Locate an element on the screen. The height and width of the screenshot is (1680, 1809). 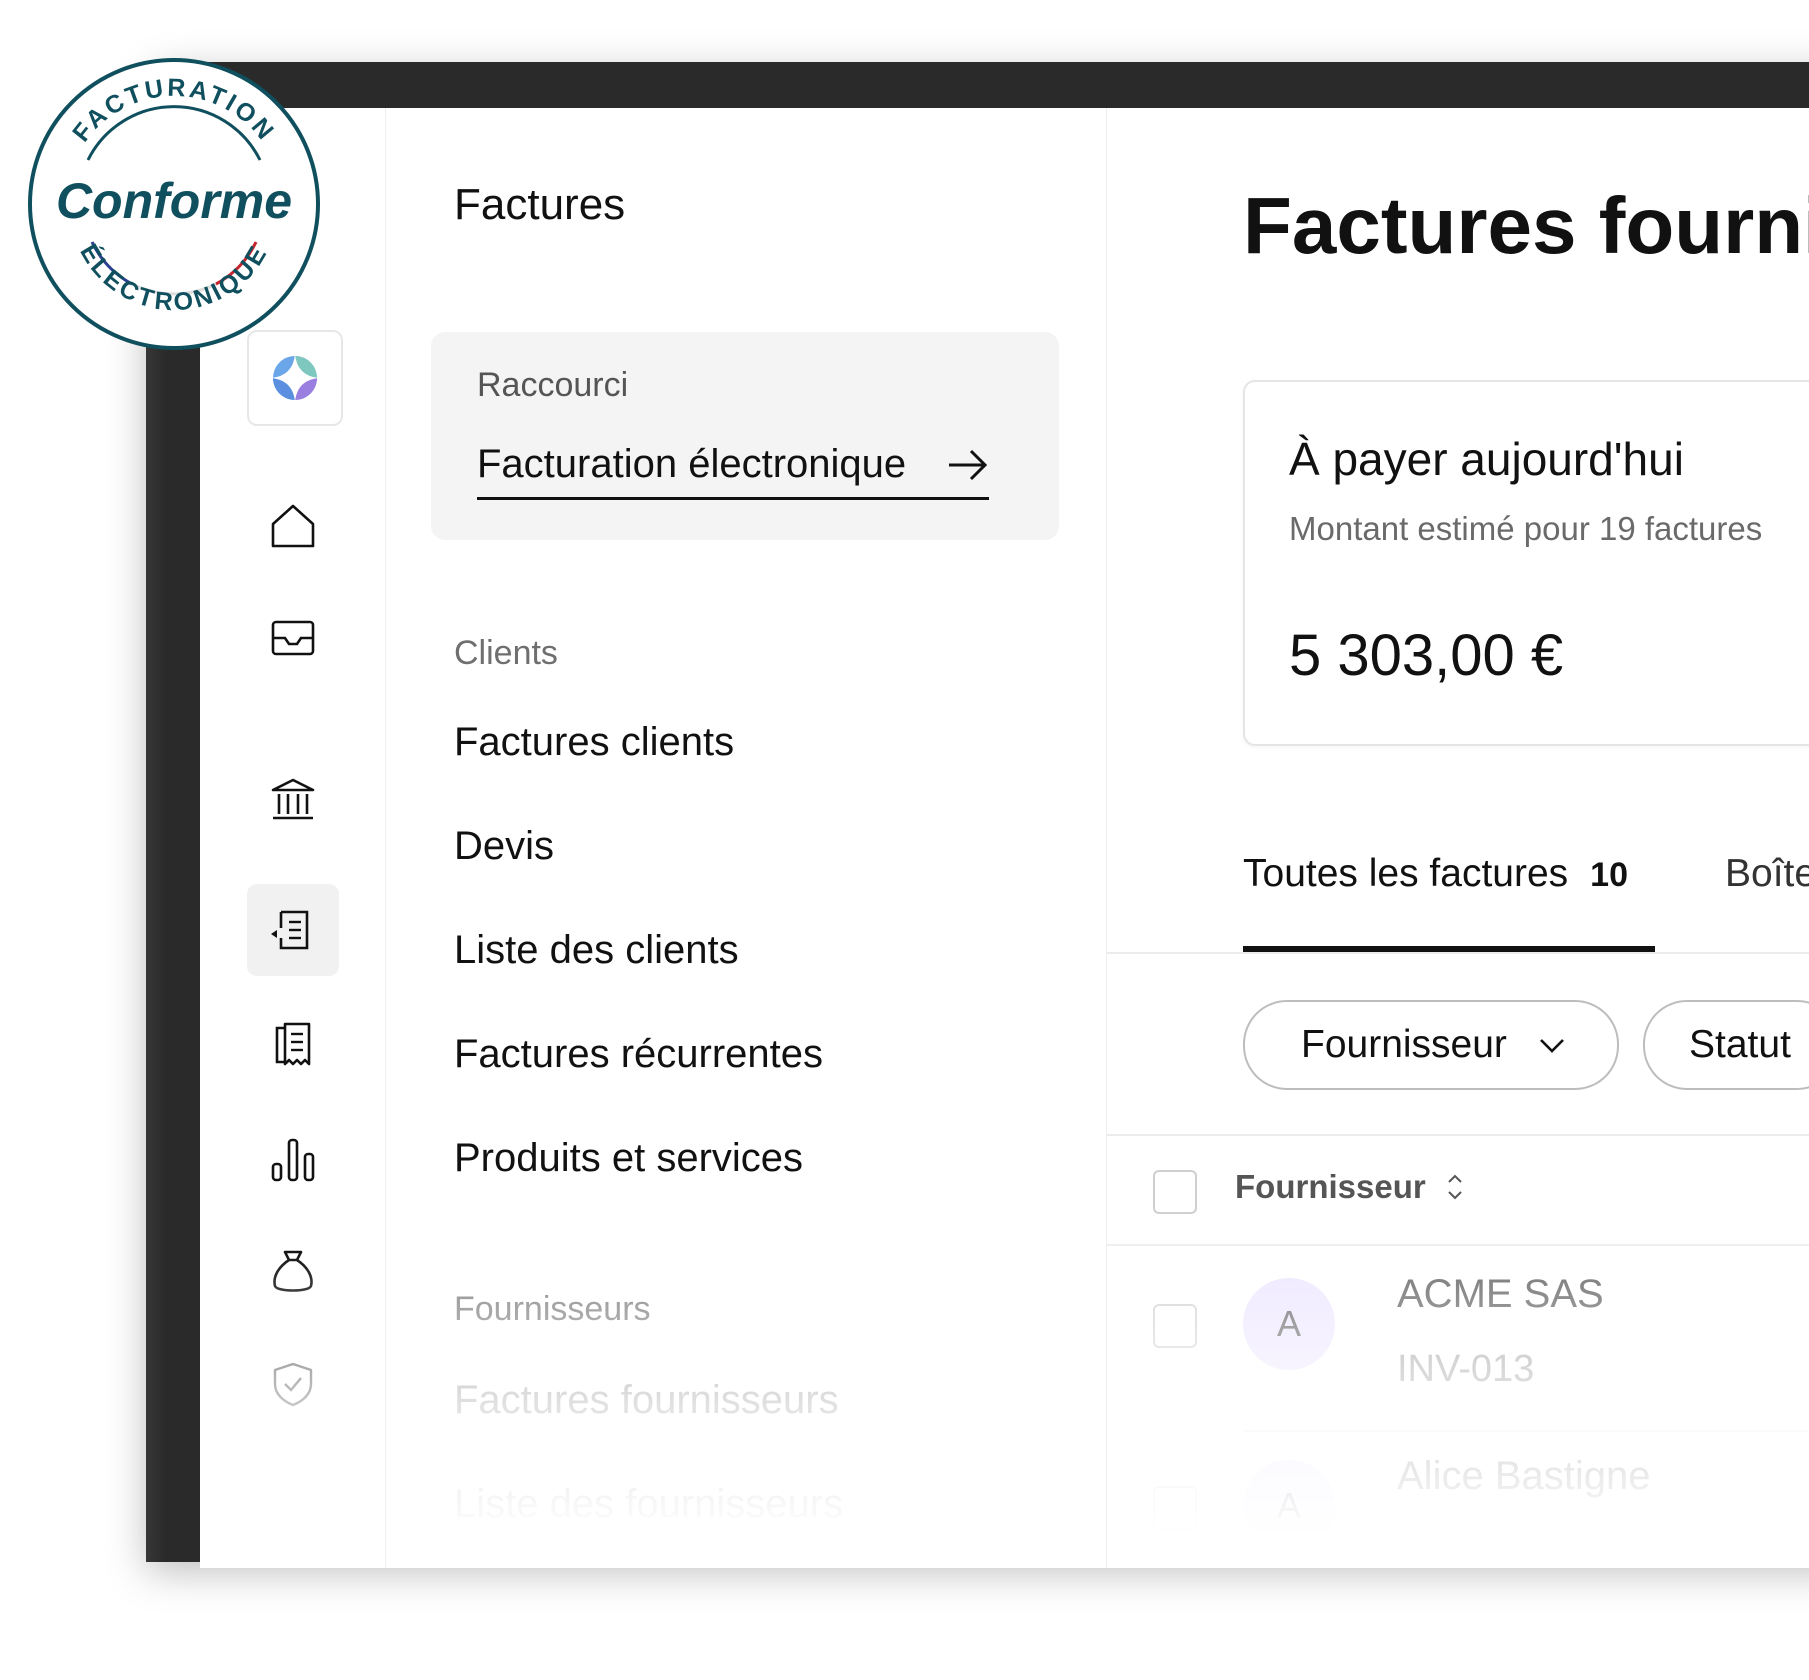
rail-home is located at coordinates (293, 526).